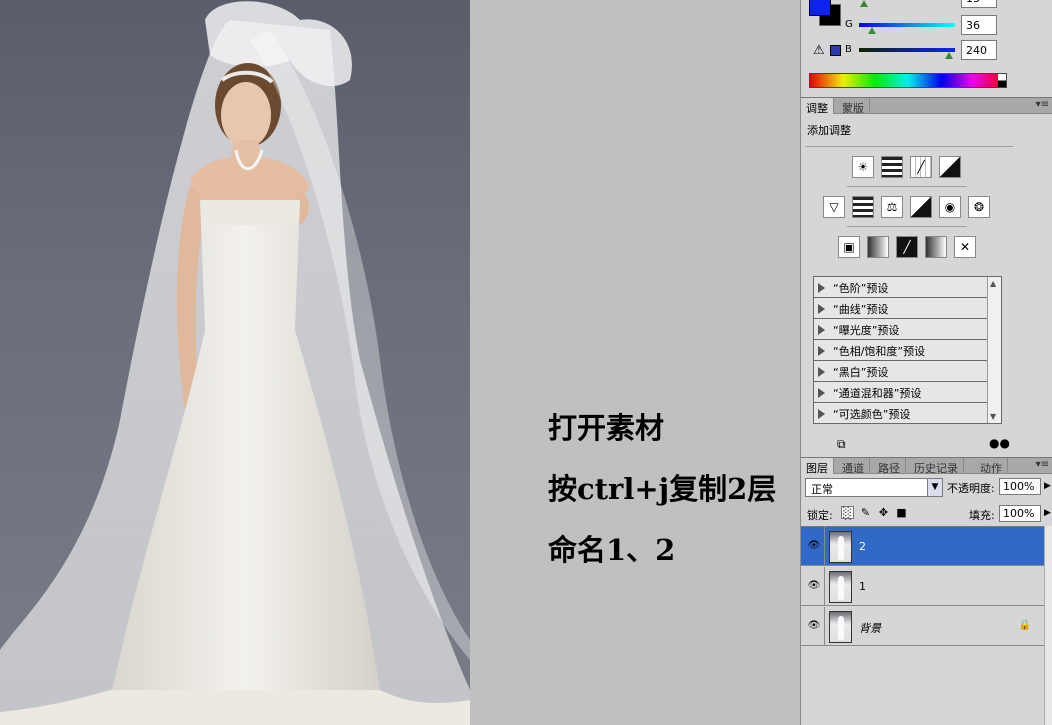  Describe the element at coordinates (949, 55) in the screenshot. I see `blue-slider-thumb` at that location.